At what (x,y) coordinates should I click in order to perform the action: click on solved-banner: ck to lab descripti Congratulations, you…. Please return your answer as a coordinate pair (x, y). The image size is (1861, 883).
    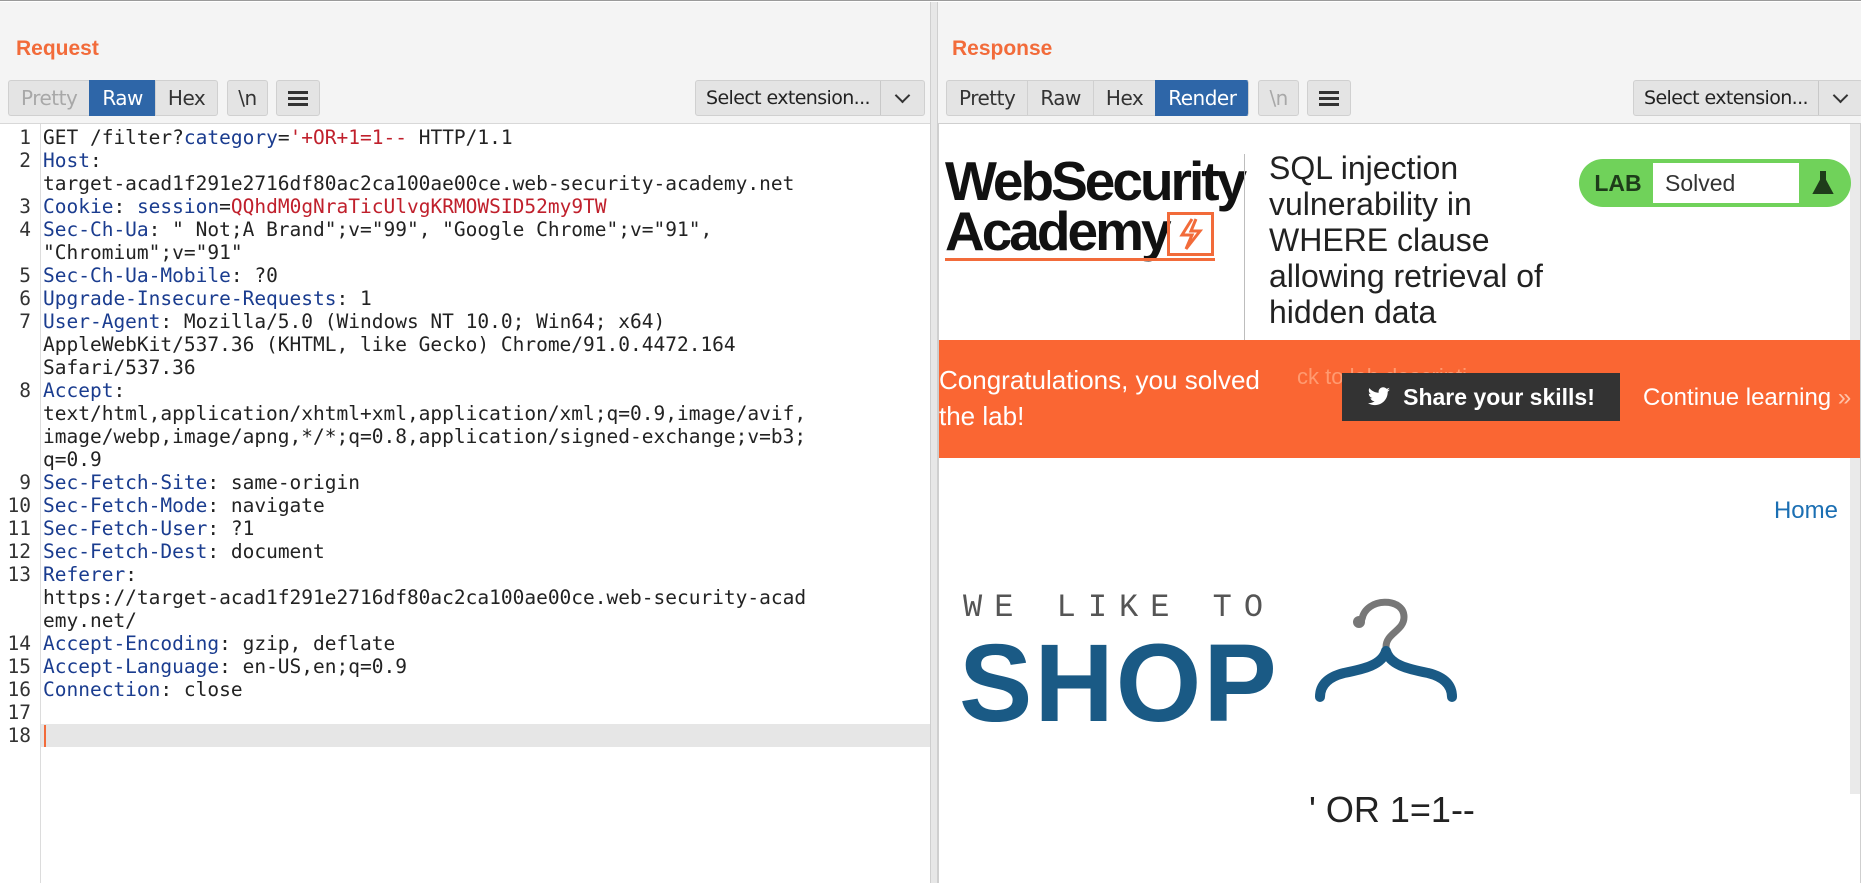
    Looking at the image, I should click on (1399, 399).